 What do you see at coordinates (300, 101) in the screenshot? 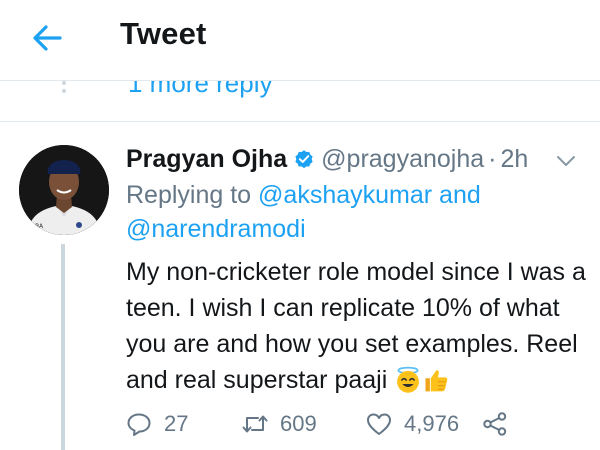
I see `more-replies-link: 1 more reply` at bounding box center [300, 101].